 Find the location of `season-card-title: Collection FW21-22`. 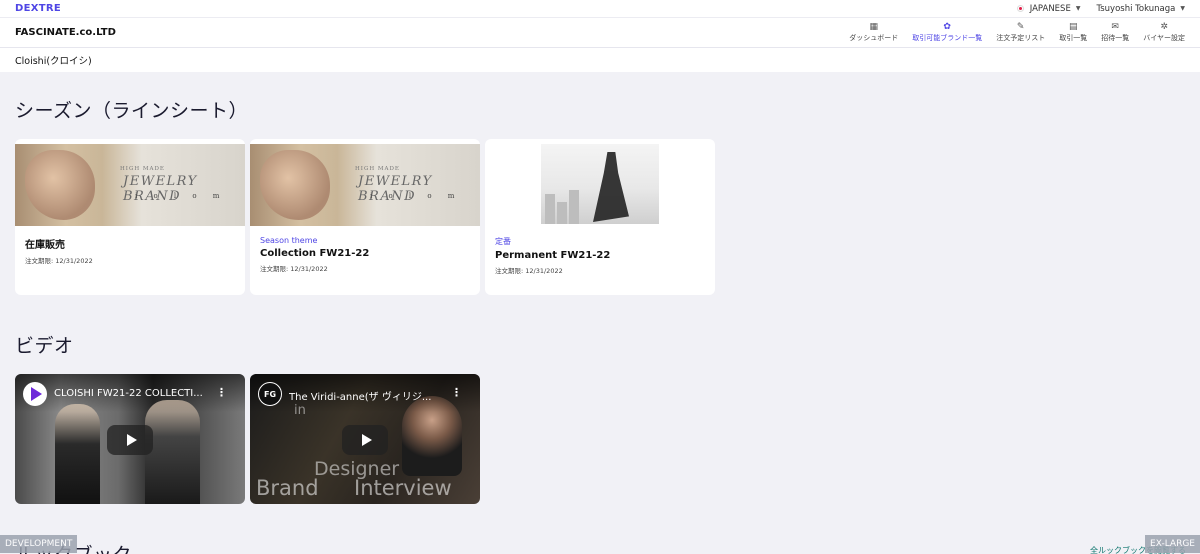

season-card-title: Collection FW21-22 is located at coordinates (315, 253).